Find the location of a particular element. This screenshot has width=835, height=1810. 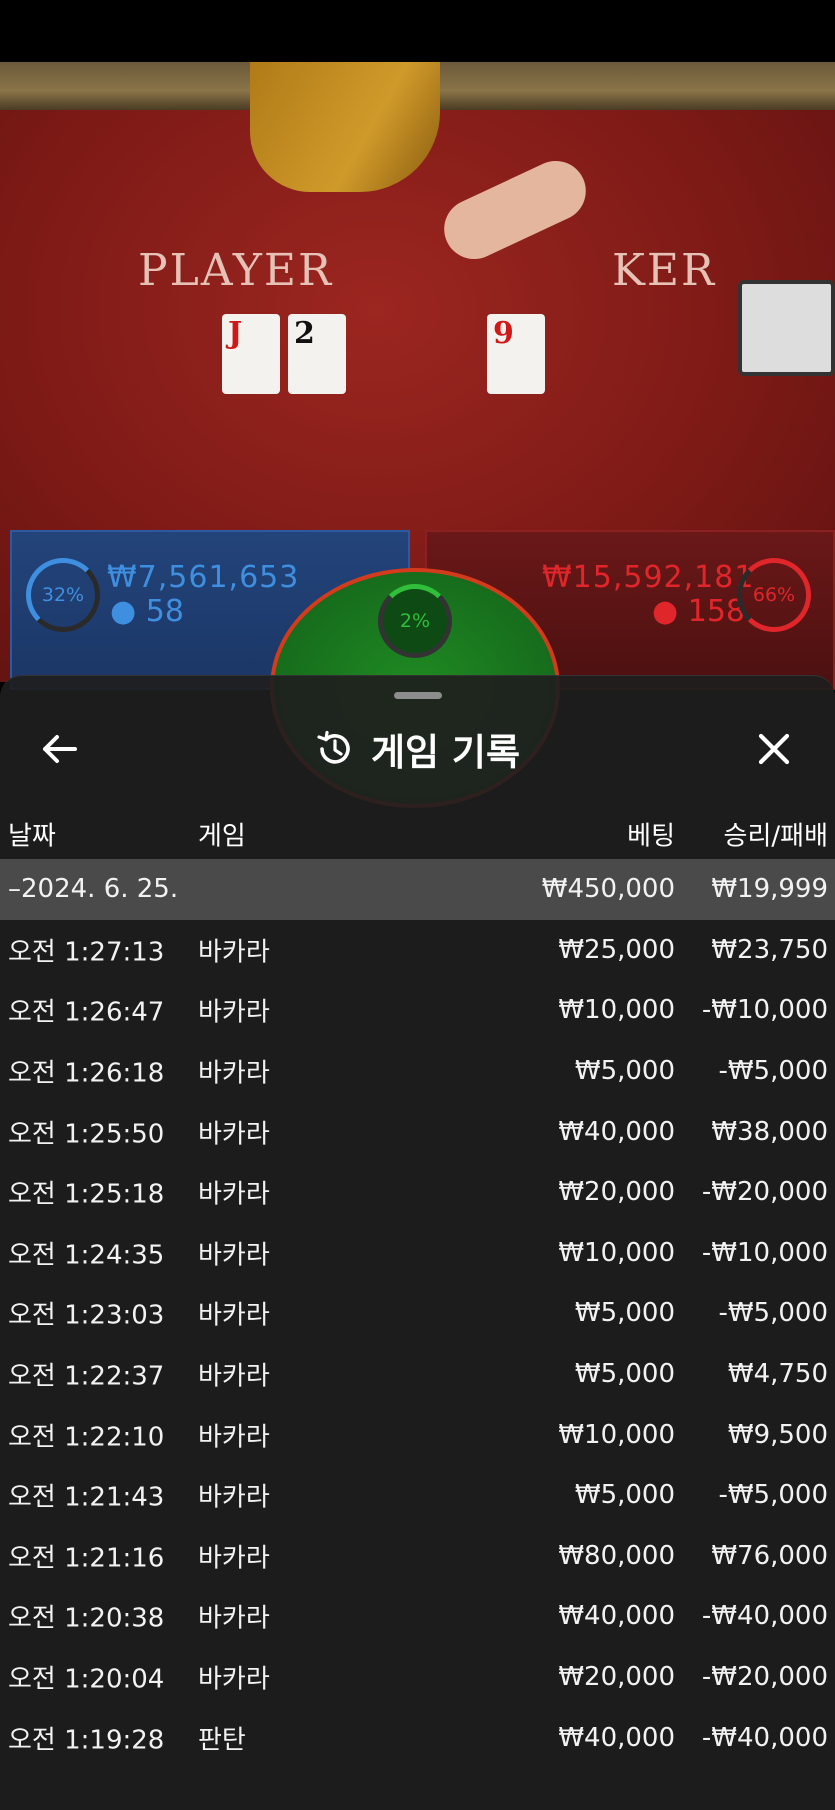

banker-amount: ₩15,592,181 is located at coordinates (648, 577).